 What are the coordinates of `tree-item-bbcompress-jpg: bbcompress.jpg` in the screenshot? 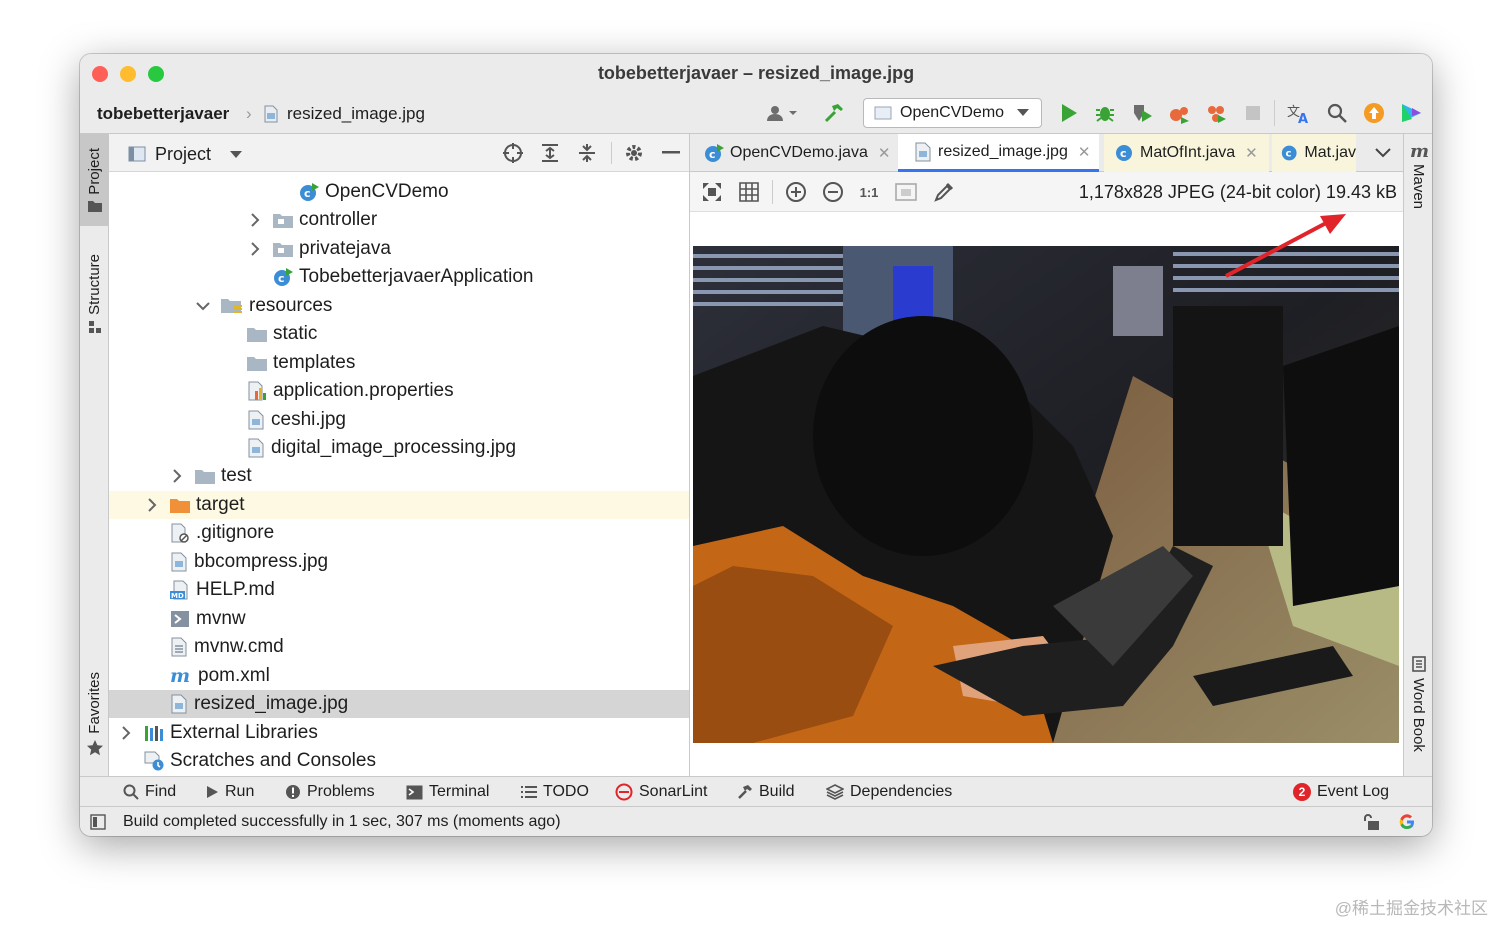 It's located at (399, 562).